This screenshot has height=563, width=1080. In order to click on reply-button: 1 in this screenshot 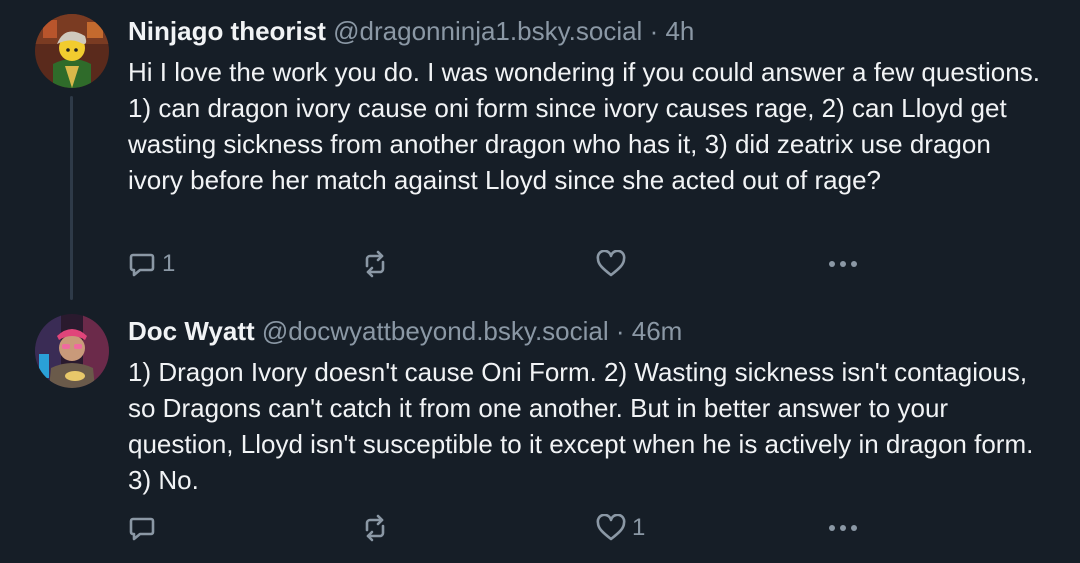, I will do `click(151, 264)`.